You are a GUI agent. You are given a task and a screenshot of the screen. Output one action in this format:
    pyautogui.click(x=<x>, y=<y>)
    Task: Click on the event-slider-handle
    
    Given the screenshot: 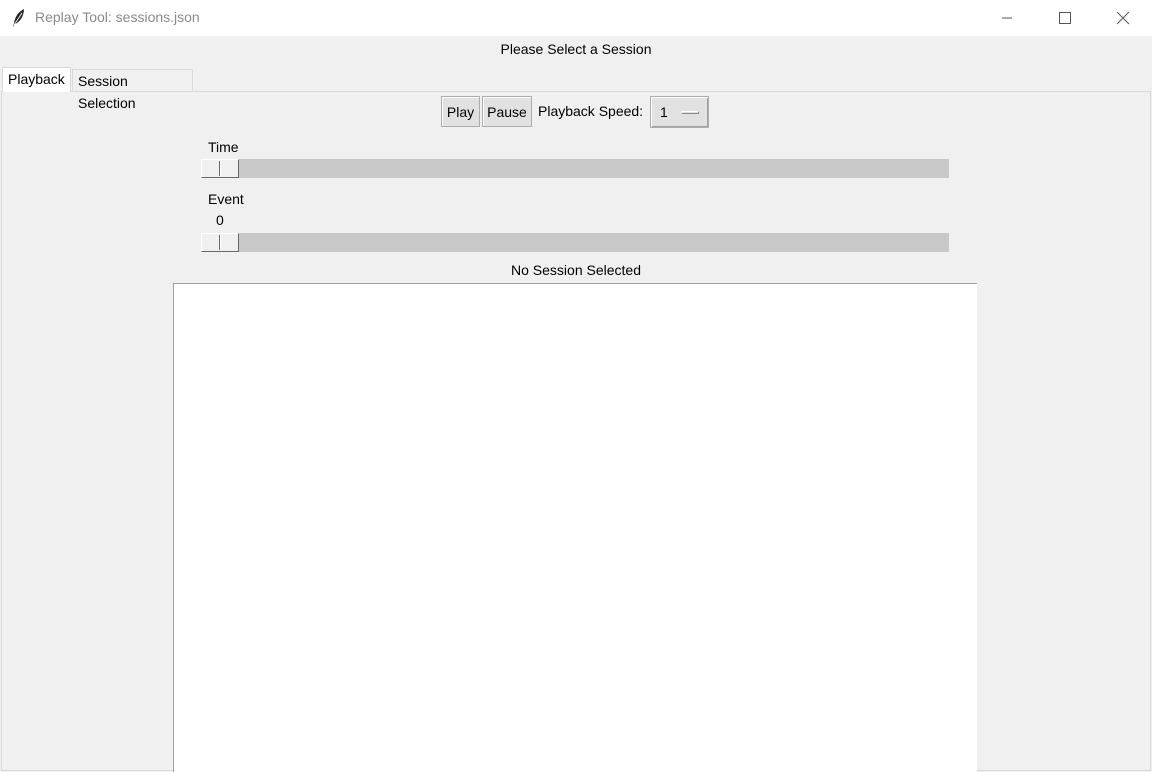 What is the action you would take?
    pyautogui.click(x=220, y=242)
    